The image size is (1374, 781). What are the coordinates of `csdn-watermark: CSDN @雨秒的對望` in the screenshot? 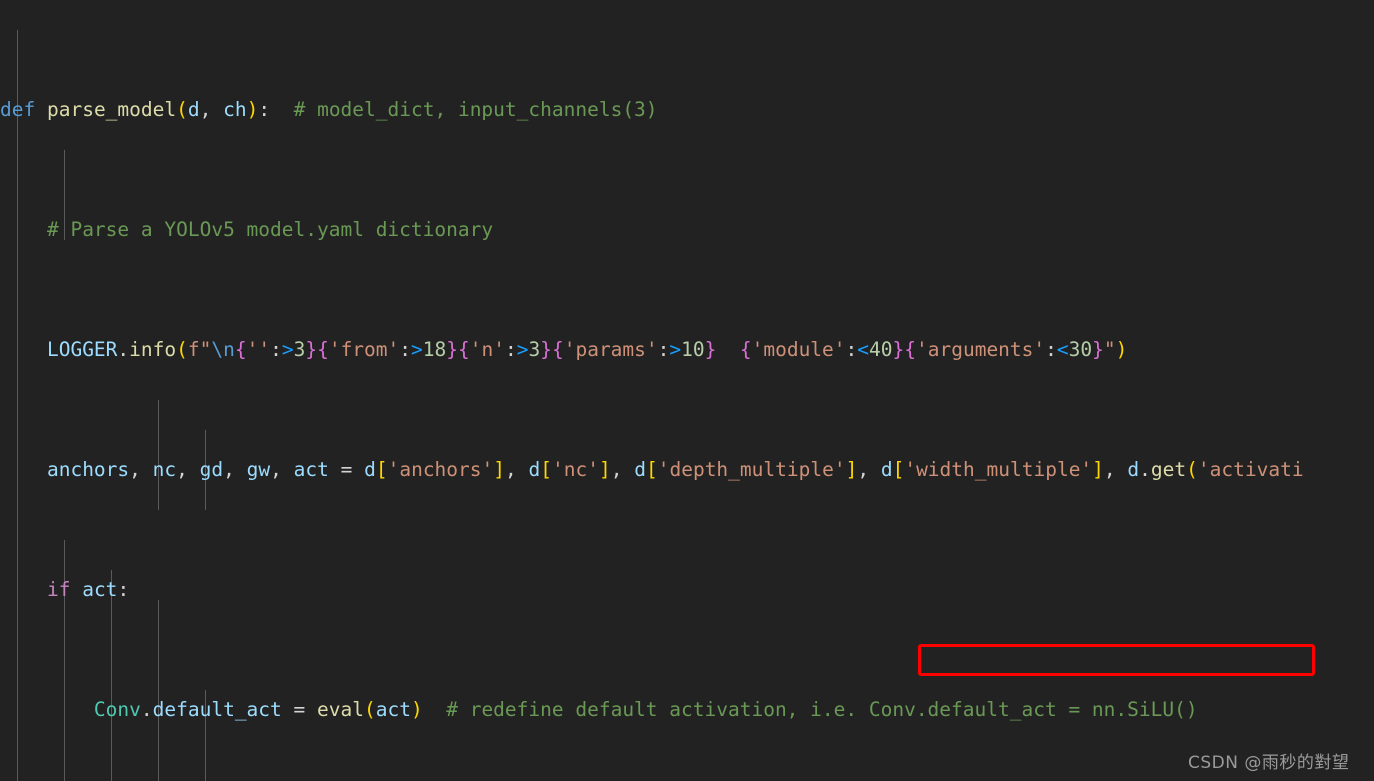 It's located at (1269, 763).